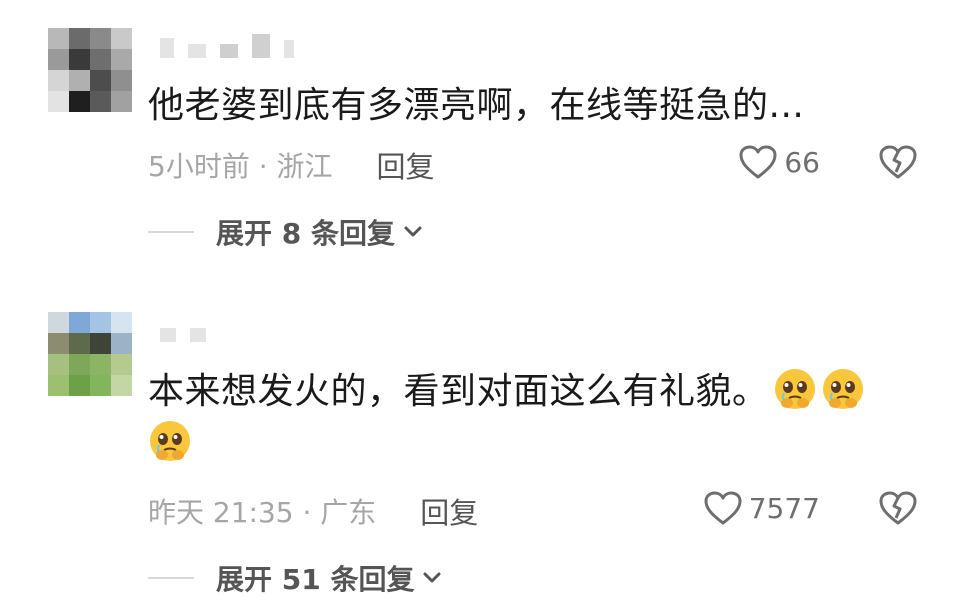  I want to click on comment-time-location: 5小时前 · 浙江, so click(240, 166).